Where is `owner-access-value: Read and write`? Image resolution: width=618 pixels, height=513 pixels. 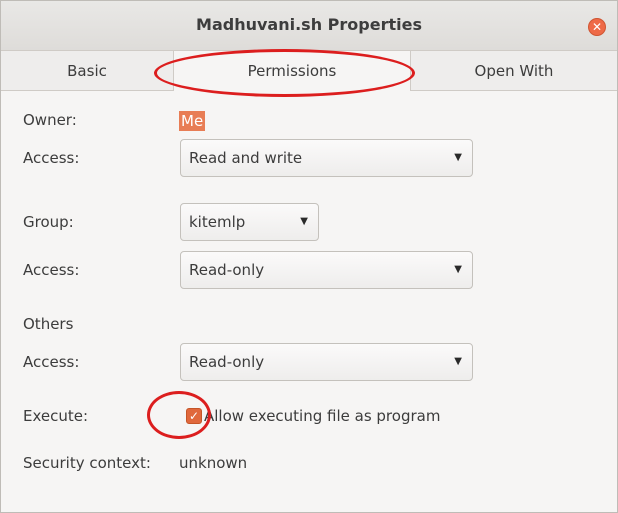 owner-access-value: Read and write is located at coordinates (246, 158).